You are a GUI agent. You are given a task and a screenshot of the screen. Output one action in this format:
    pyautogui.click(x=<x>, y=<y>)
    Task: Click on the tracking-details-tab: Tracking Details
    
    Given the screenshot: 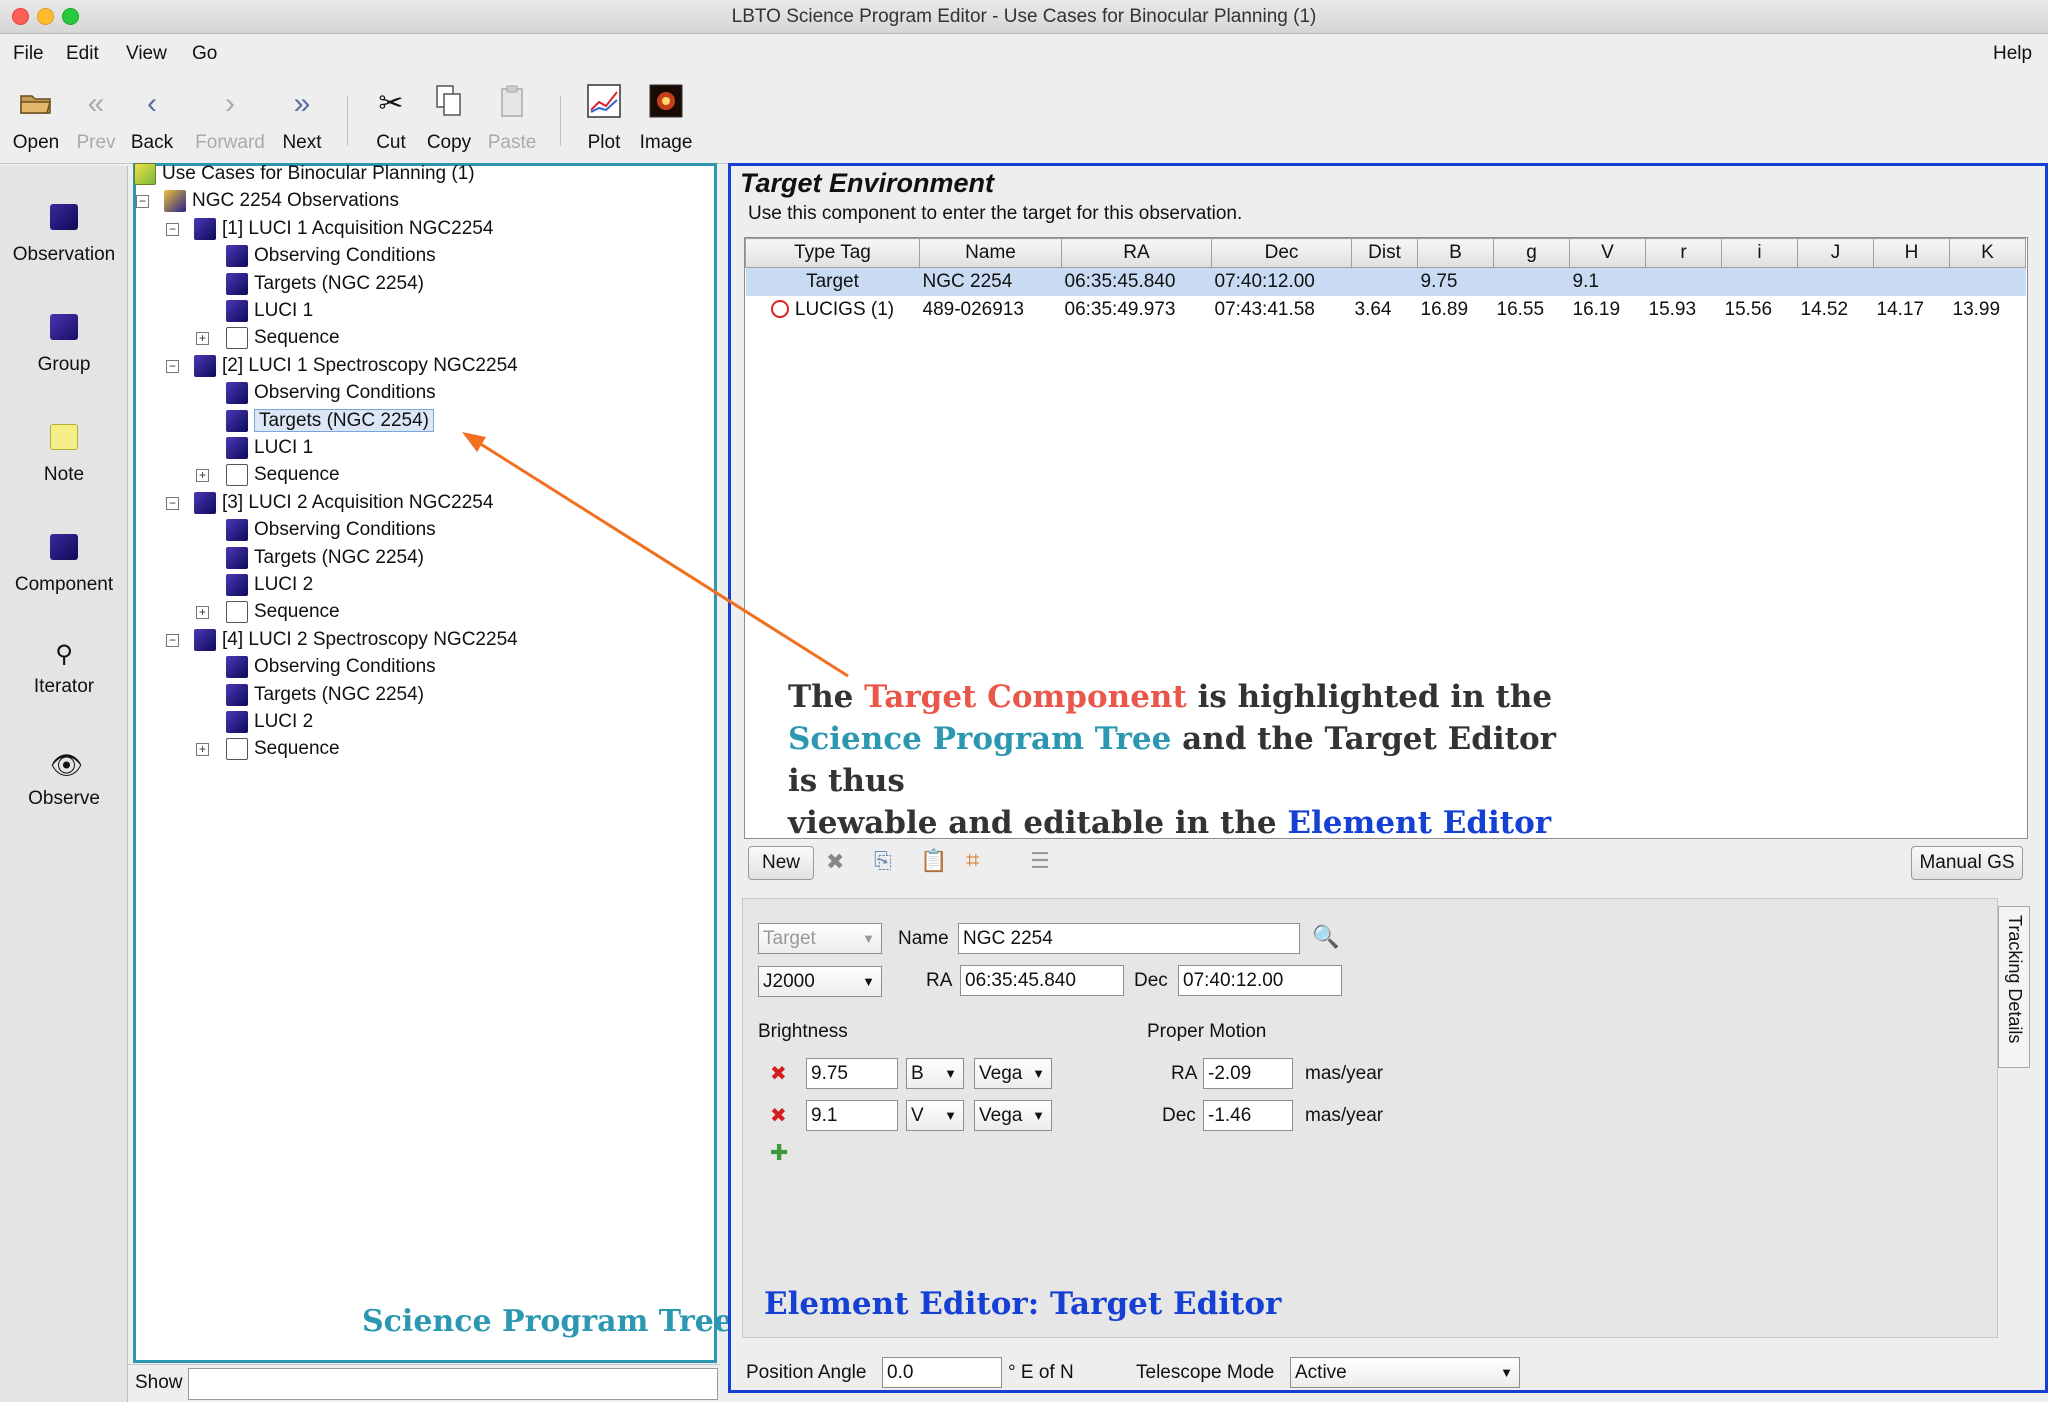 What is the action you would take?
    pyautogui.click(x=2014, y=987)
    